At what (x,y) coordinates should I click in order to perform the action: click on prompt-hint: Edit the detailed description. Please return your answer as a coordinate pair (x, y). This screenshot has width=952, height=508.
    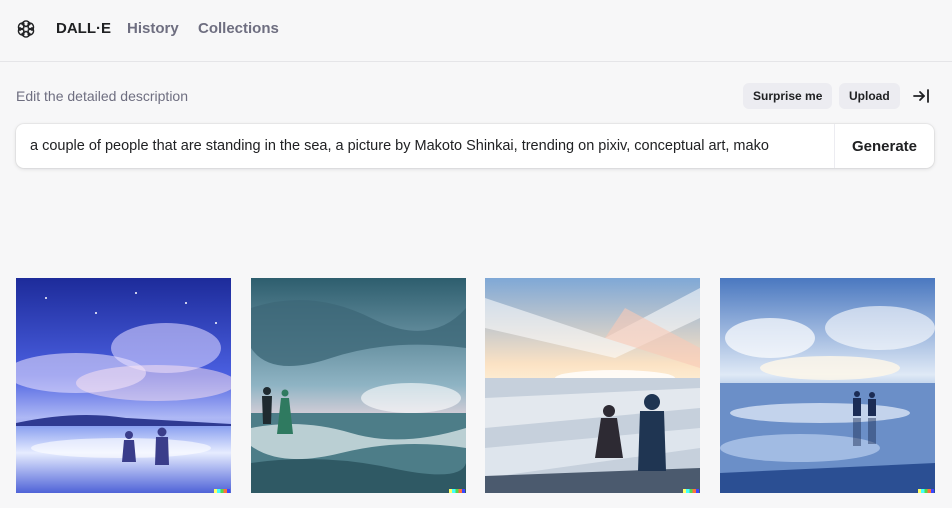
    Looking at the image, I should click on (102, 96).